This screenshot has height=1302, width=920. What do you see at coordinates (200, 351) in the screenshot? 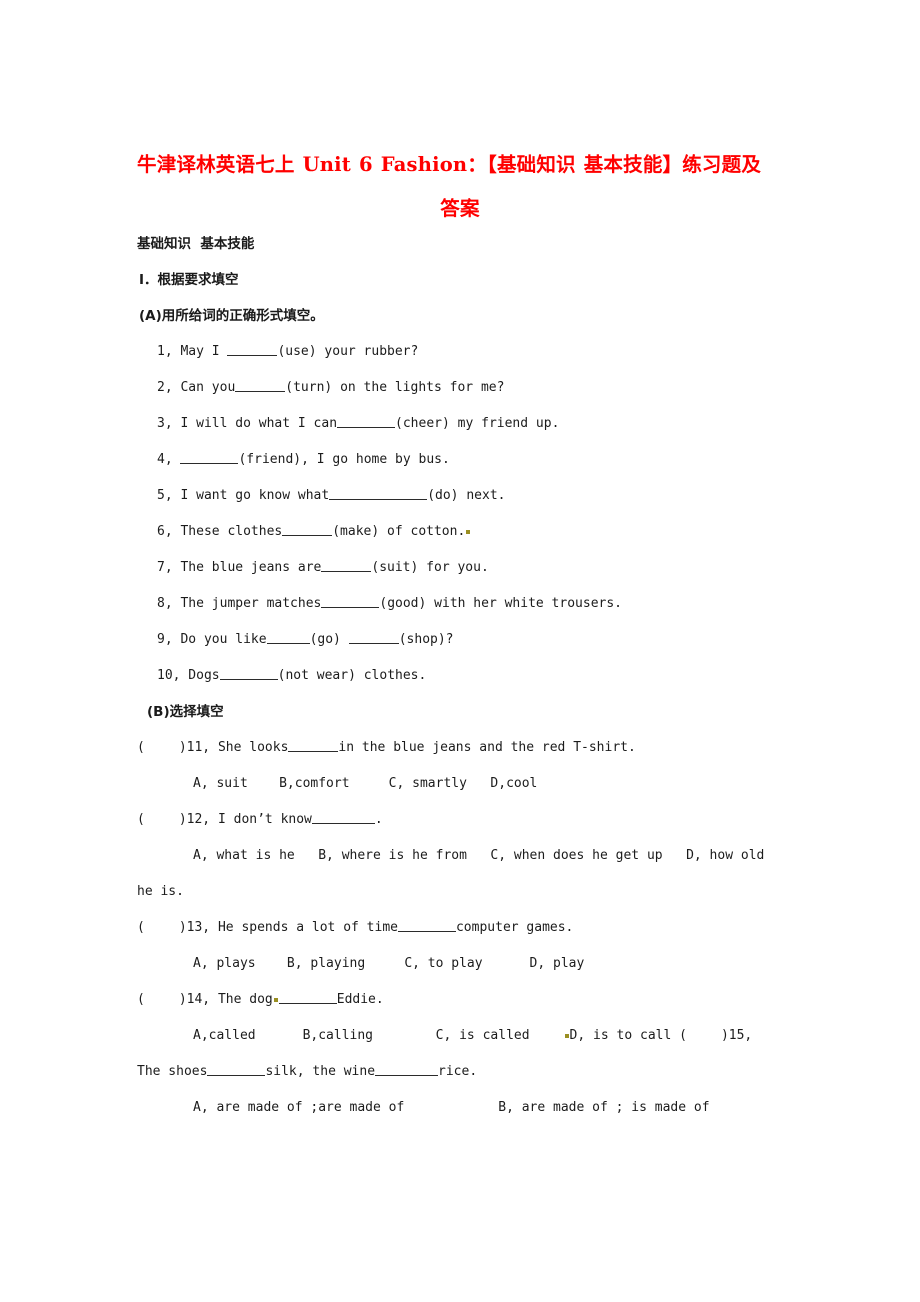
I see `item-text-pre: May I` at bounding box center [200, 351].